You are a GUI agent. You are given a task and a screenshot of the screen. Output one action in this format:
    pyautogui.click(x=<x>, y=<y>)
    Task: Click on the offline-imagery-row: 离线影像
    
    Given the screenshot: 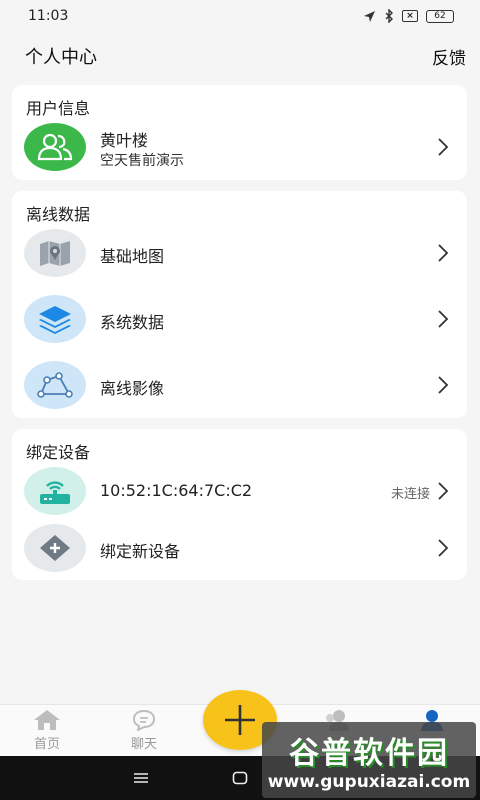 What is the action you would take?
    pyautogui.click(x=239, y=385)
    